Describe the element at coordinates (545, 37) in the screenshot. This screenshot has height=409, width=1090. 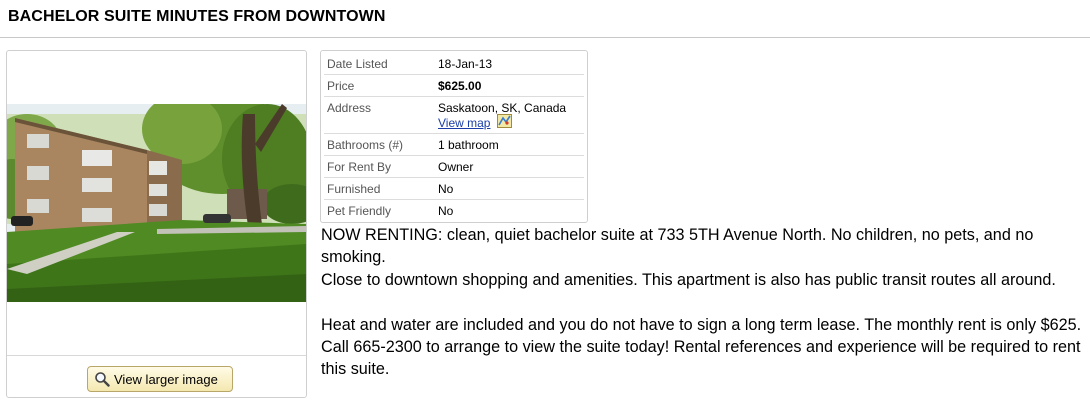
I see `title-divider` at that location.